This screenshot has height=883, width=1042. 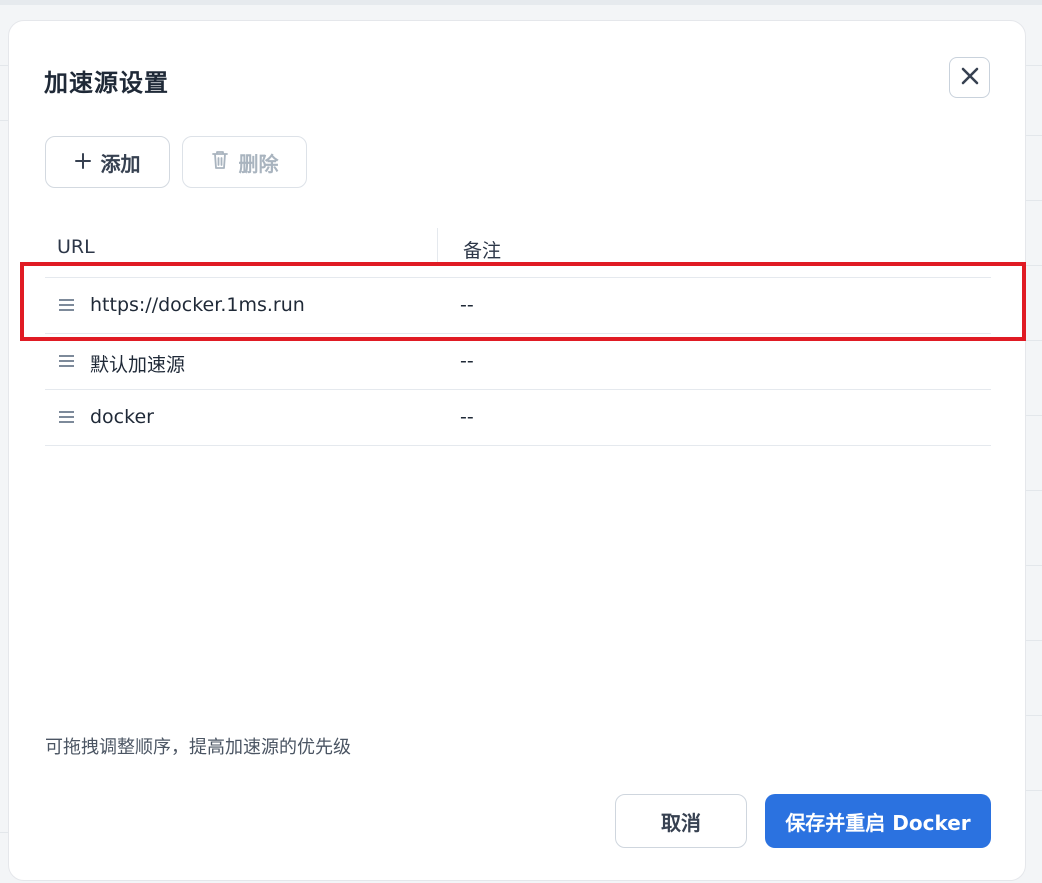 What do you see at coordinates (518, 251) in the screenshot?
I see `table-header: URL 备注` at bounding box center [518, 251].